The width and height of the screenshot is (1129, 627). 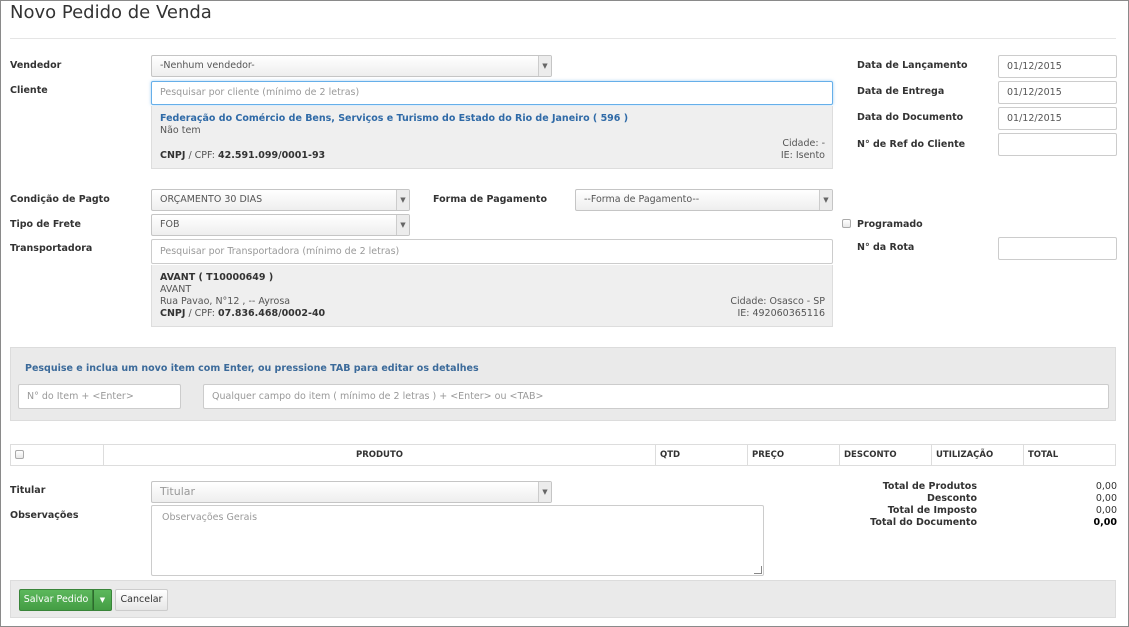 What do you see at coordinates (1057, 248) in the screenshot?
I see `rota-input` at bounding box center [1057, 248].